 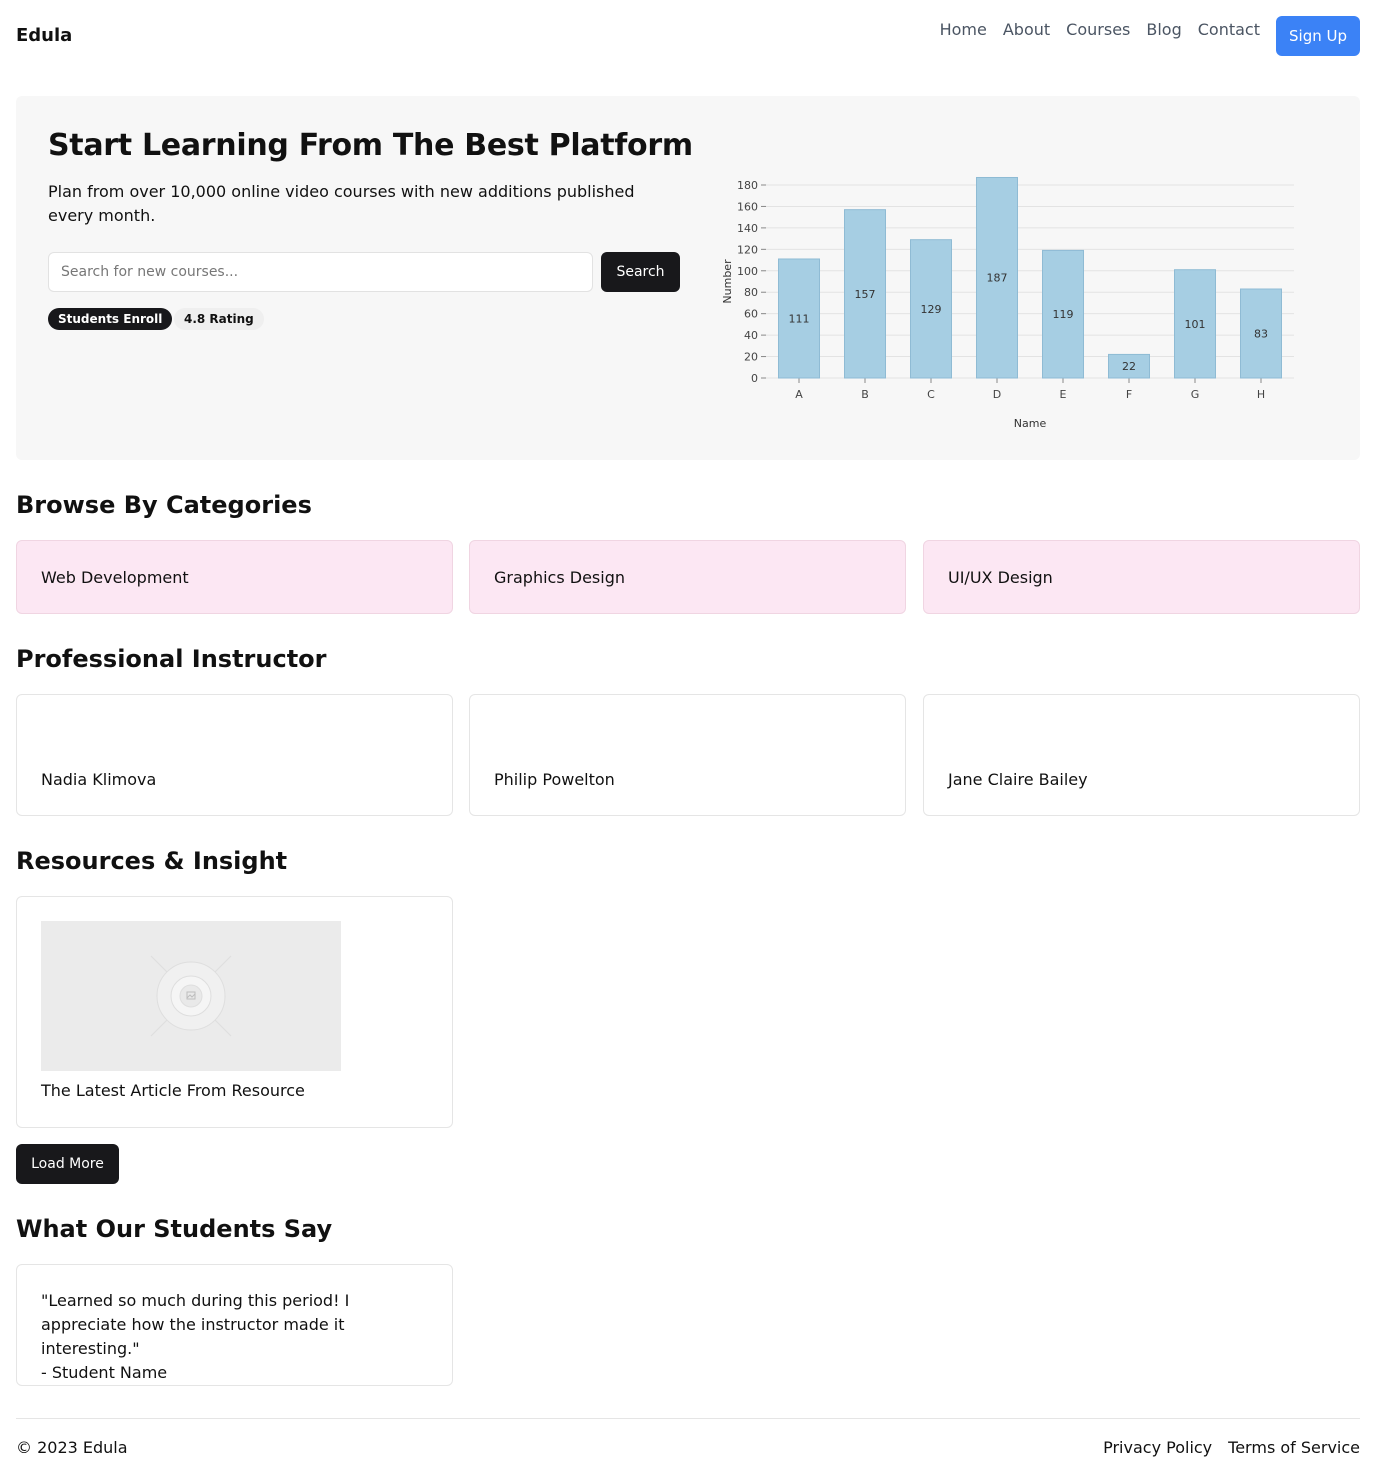 I want to click on category-card-graphics-design: Graphics Design, so click(x=687, y=577).